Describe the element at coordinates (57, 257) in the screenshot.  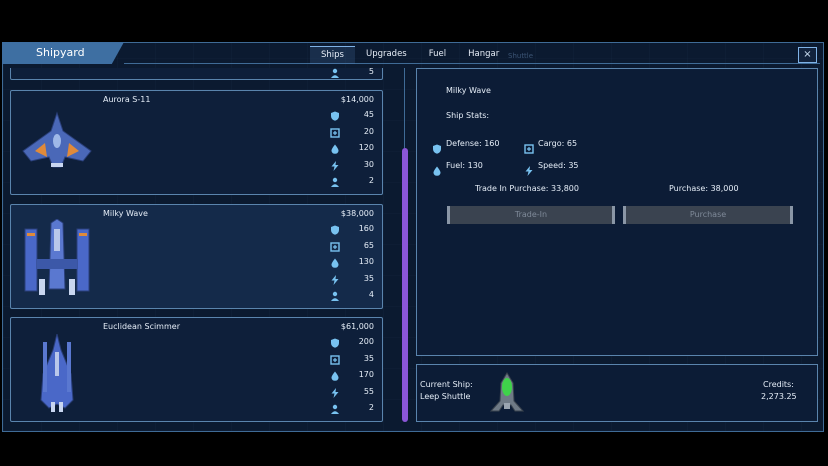
I see `ship-milky-wave-image` at that location.